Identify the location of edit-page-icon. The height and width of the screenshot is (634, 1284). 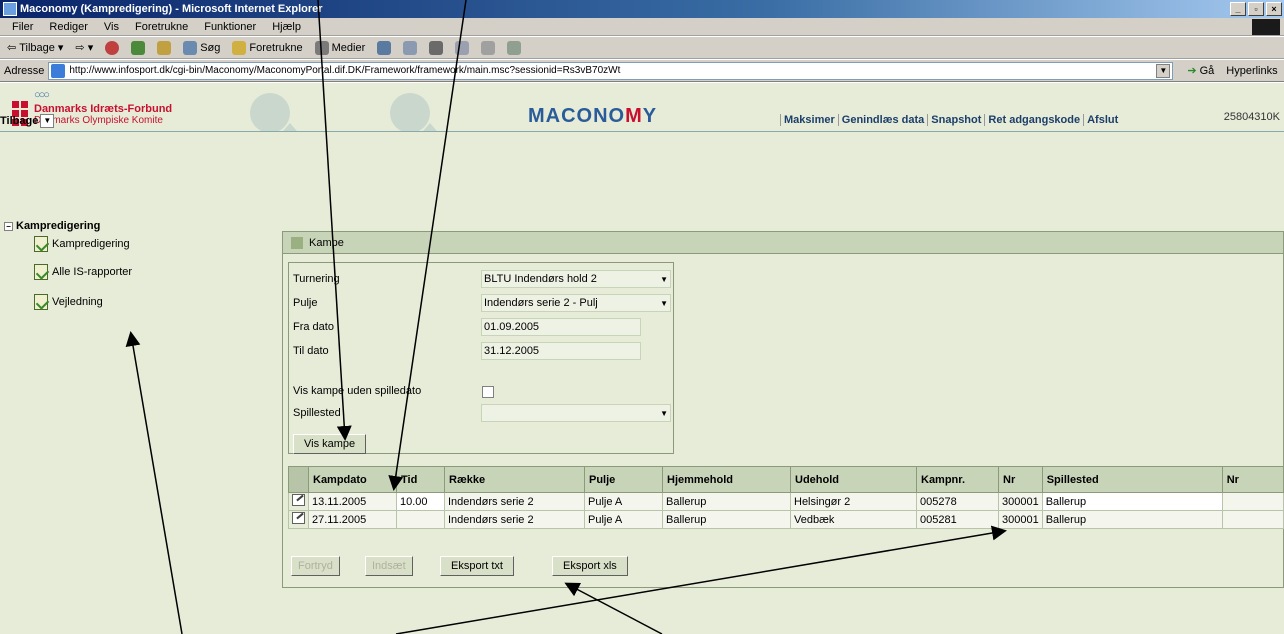
(462, 47).